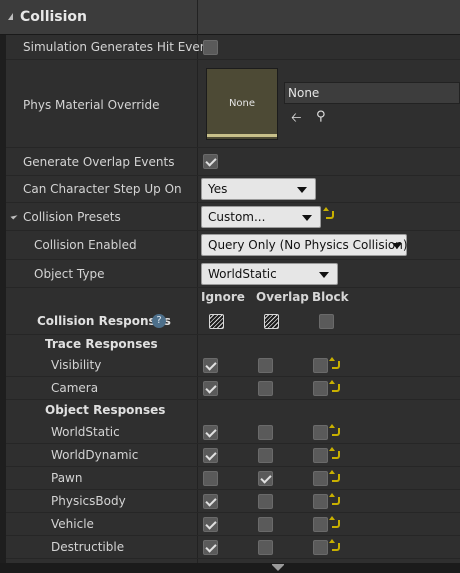 Image resolution: width=460 pixels, height=573 pixels. Describe the element at coordinates (210, 47) in the screenshot. I see `sim-hit-checkbox` at that location.